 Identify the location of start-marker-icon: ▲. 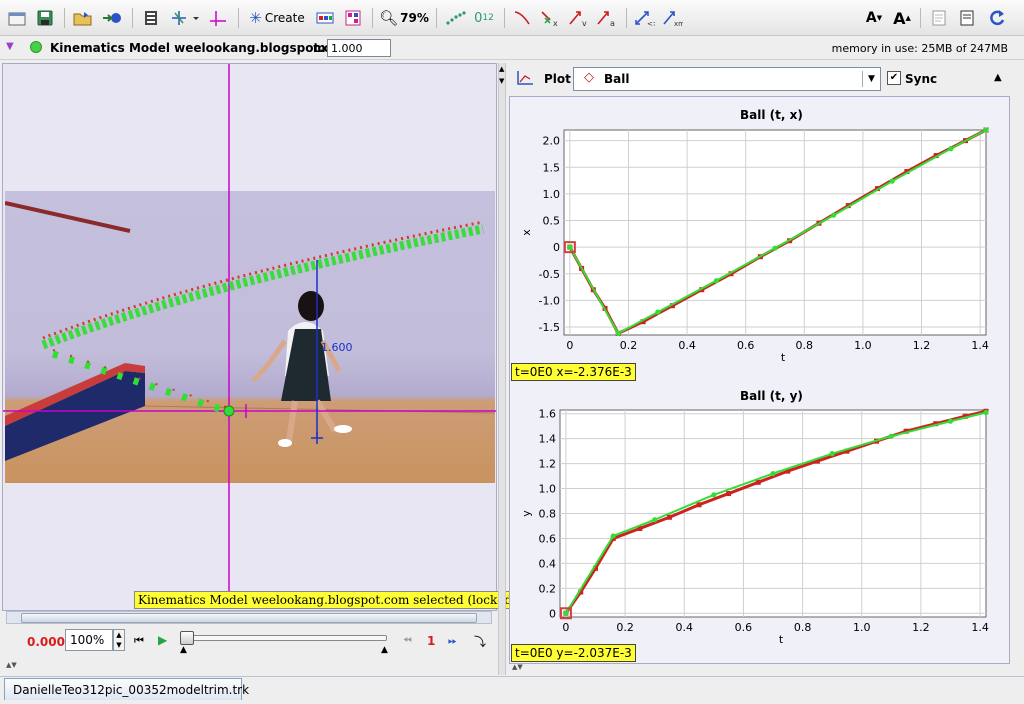
(183, 650).